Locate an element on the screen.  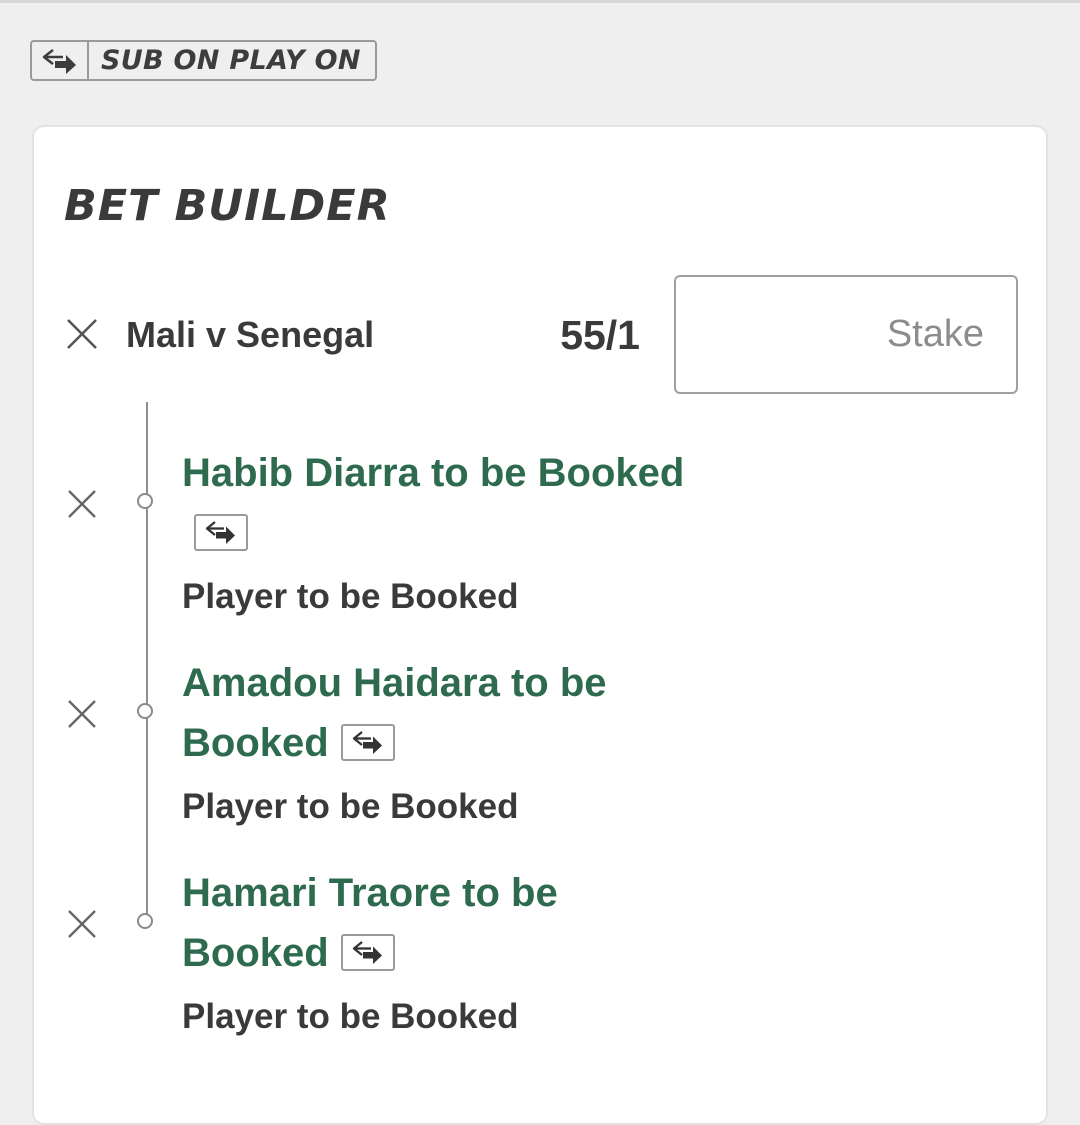
remove-event-close-icon is located at coordinates (82, 334).